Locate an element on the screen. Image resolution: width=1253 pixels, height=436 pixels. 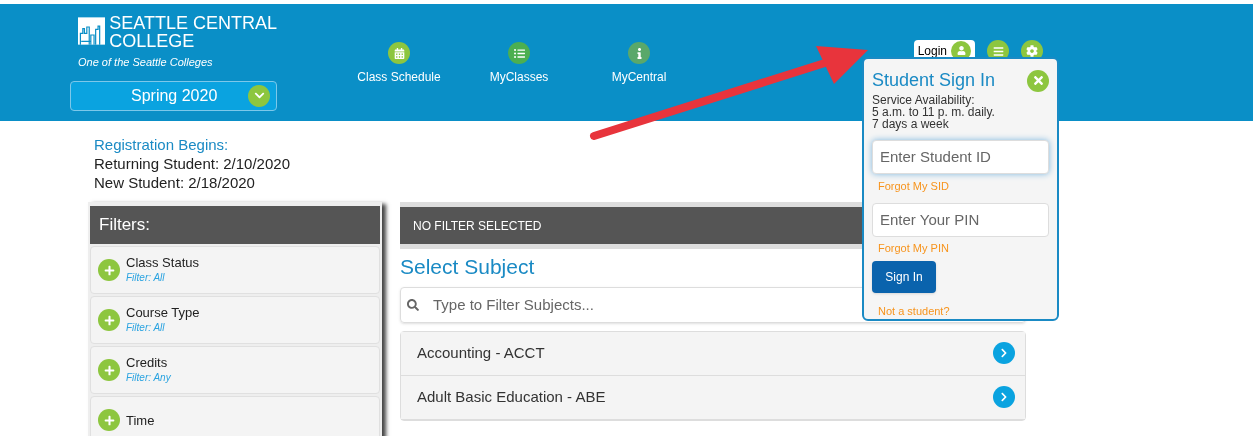
filter-label: Class Status is located at coordinates (162, 262).